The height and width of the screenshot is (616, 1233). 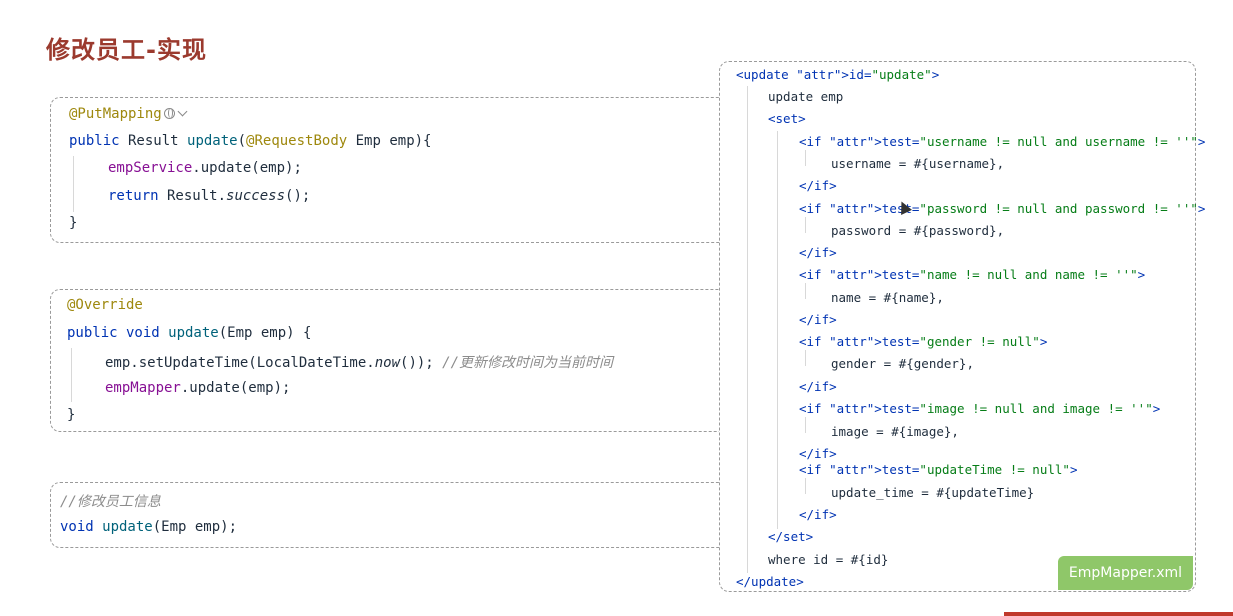 What do you see at coordinates (115, 114) in the screenshot?
I see `annotation: @PutMapping` at bounding box center [115, 114].